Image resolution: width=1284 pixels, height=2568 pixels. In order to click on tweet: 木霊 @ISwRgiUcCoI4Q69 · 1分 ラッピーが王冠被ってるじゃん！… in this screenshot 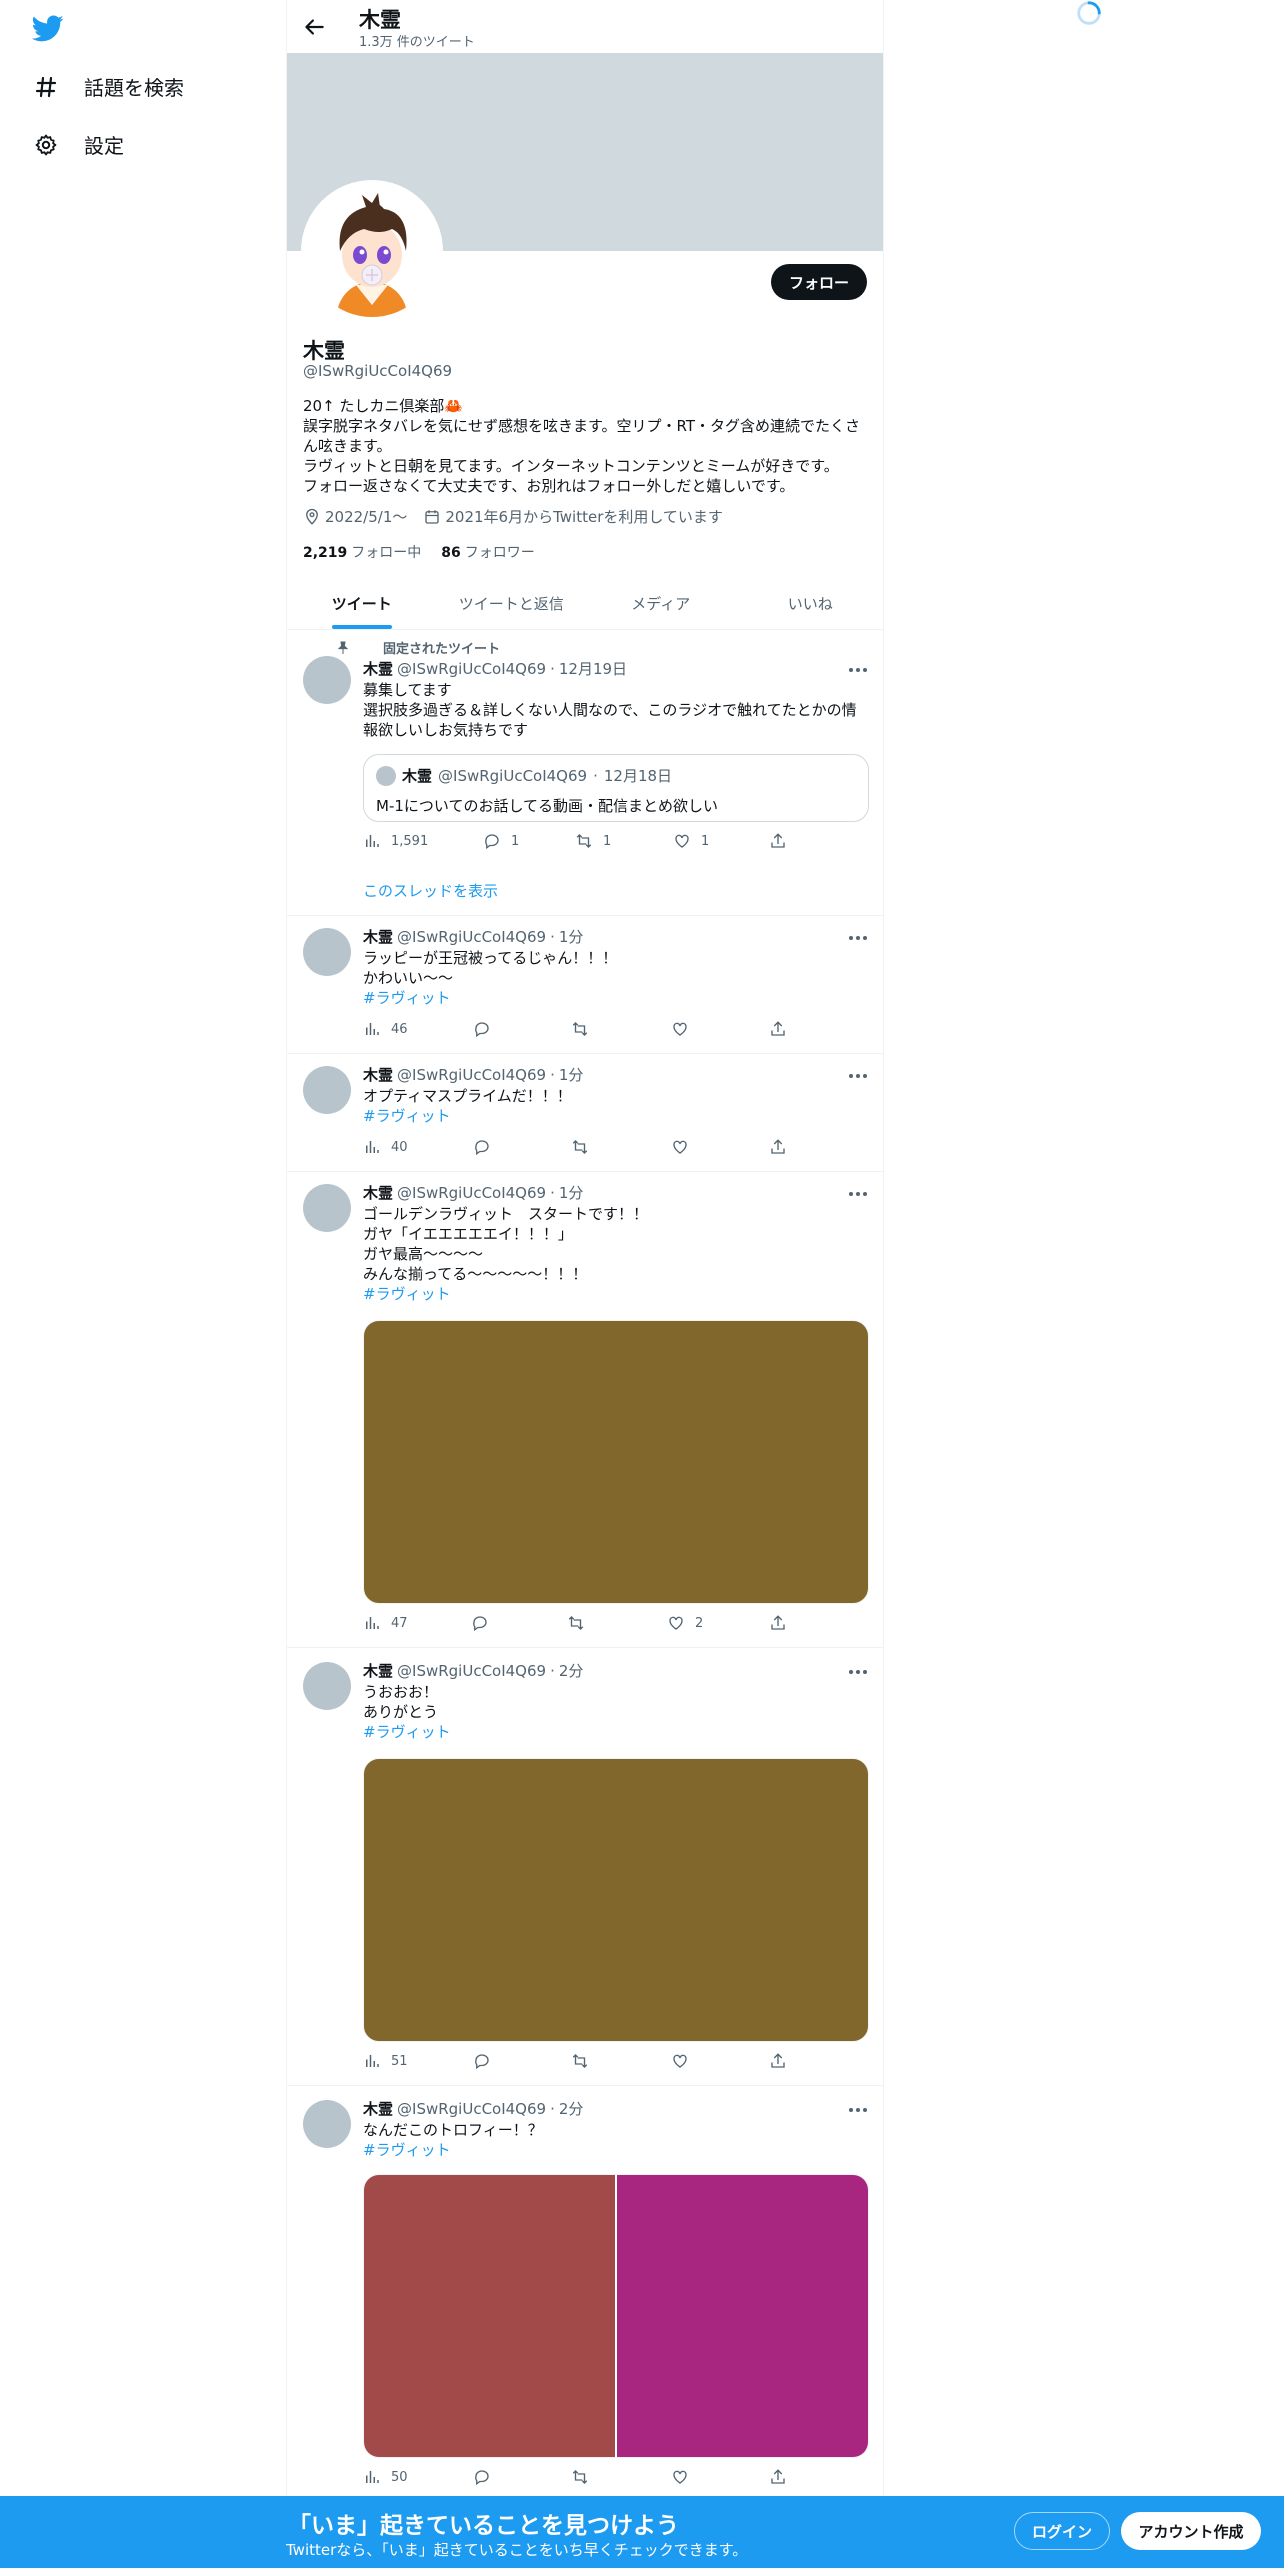, I will do `click(585, 985)`.